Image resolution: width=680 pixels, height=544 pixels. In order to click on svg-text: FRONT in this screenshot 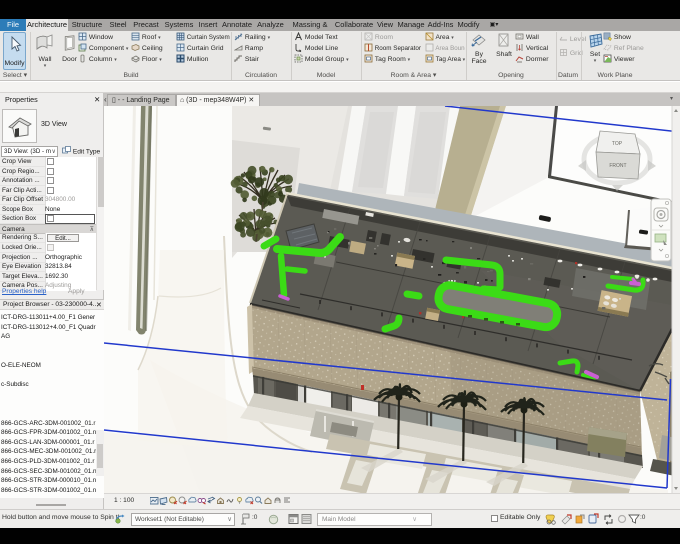, I will do `click(617, 166)`.